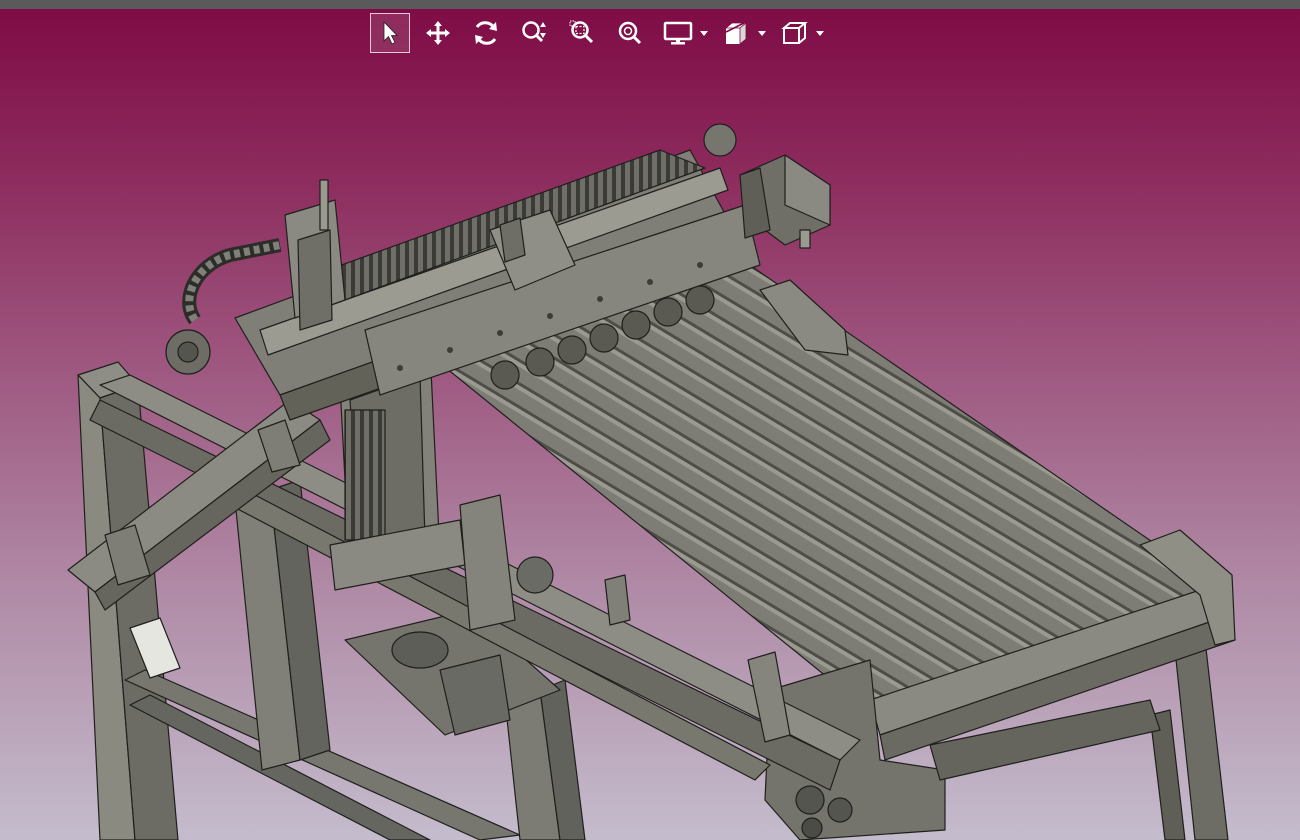  I want to click on zoom-updown-icon, so click(534, 32).